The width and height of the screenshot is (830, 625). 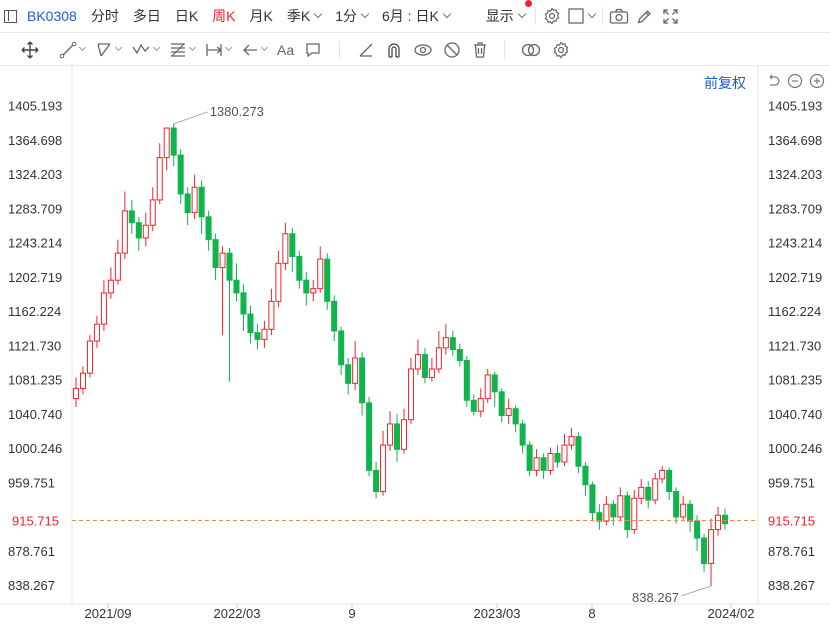 What do you see at coordinates (250, 49) in the screenshot?
I see `arrow-left-icon` at bounding box center [250, 49].